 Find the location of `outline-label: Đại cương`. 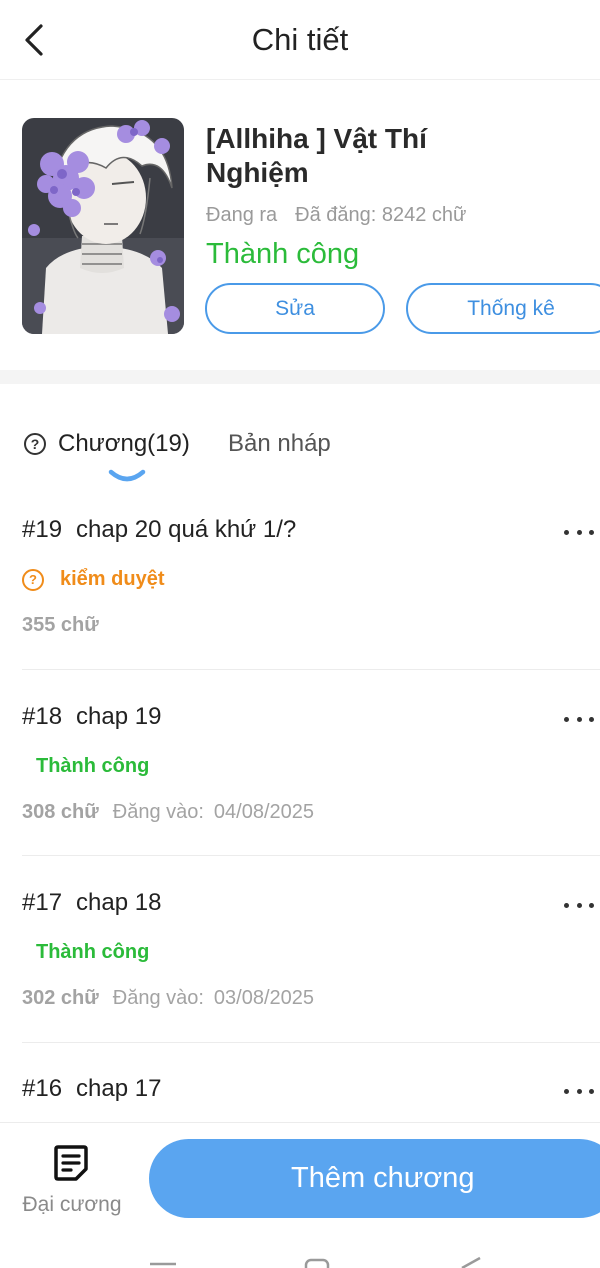

outline-label: Đại cương is located at coordinates (72, 1204).